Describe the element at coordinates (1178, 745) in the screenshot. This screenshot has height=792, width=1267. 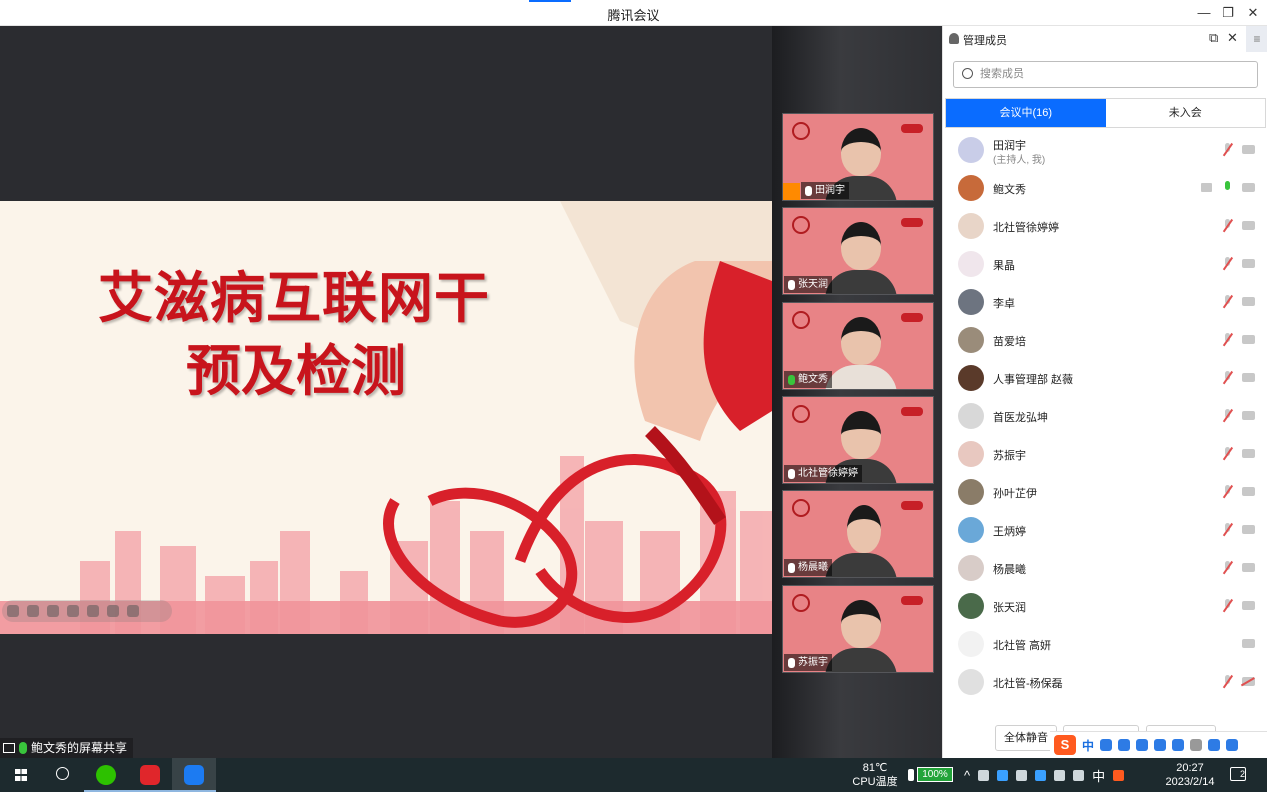
I see `keyboard-icon` at that location.